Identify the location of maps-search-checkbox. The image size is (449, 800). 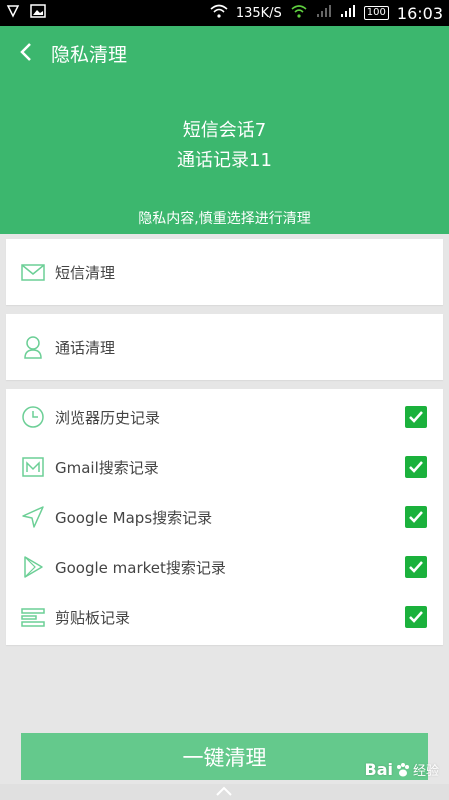
(416, 517).